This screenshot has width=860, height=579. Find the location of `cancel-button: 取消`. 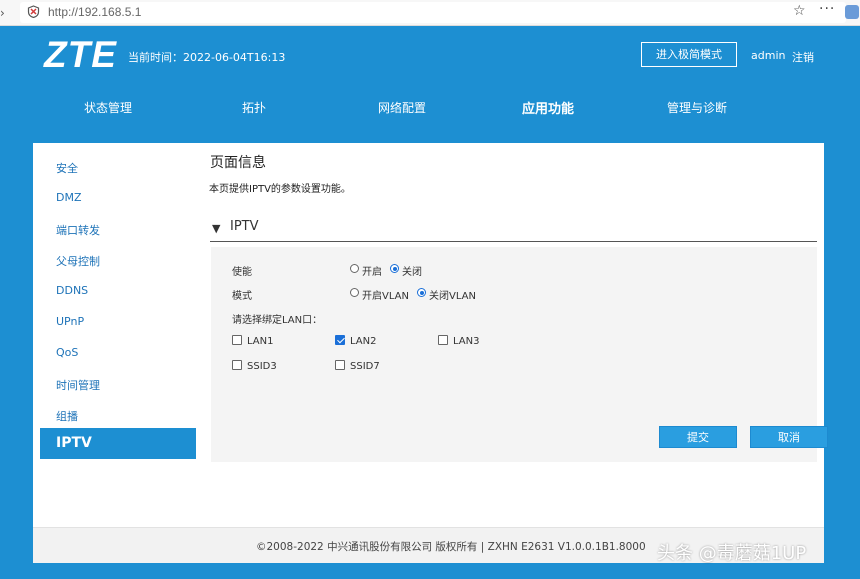

cancel-button: 取消 is located at coordinates (789, 437).